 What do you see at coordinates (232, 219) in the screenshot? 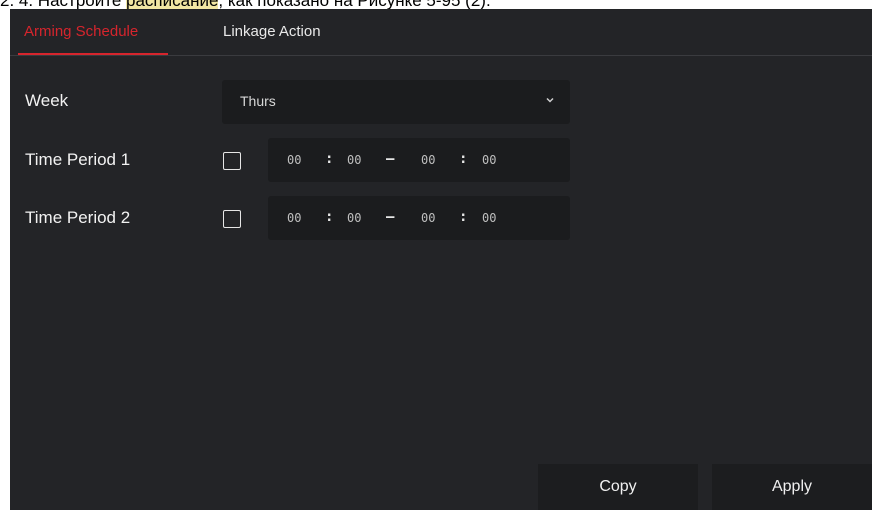
I see `time-period-2-checkbox` at bounding box center [232, 219].